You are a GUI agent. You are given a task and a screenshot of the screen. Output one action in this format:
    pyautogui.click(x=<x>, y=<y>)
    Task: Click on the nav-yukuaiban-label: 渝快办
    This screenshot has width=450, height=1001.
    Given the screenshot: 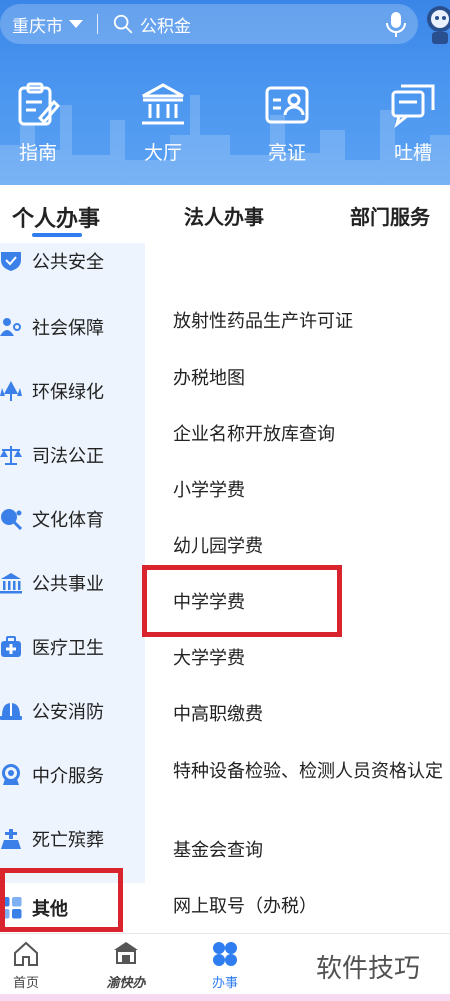 What is the action you would take?
    pyautogui.click(x=126, y=983)
    